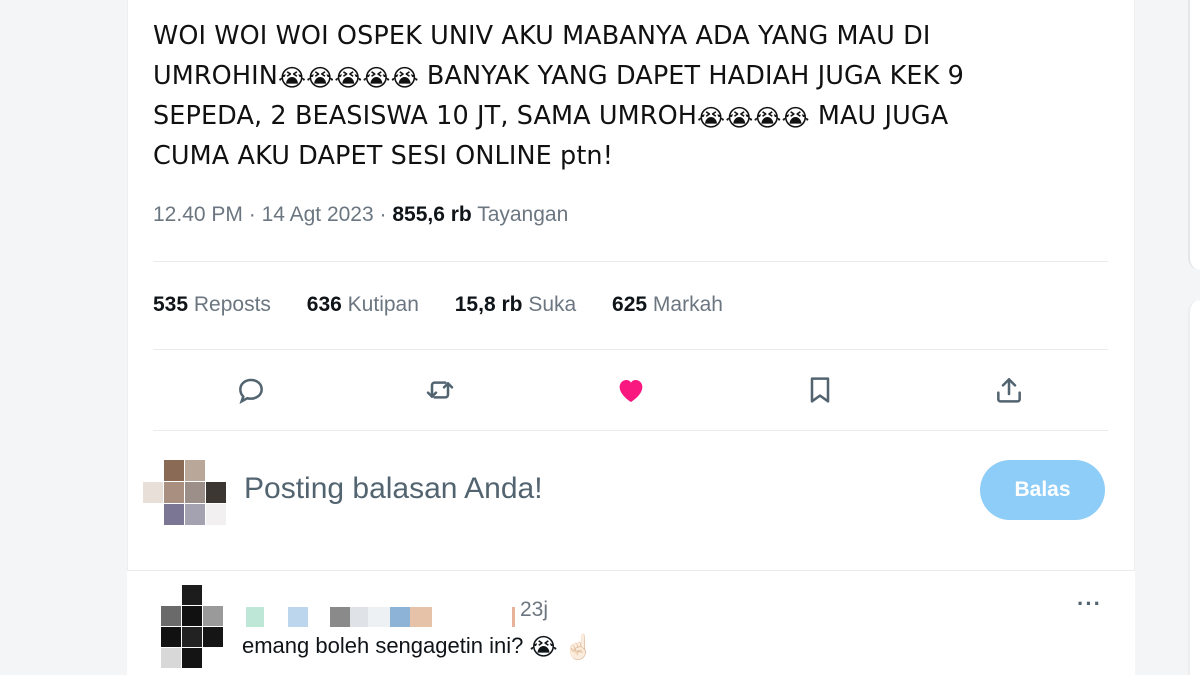  Describe the element at coordinates (879, 116) in the screenshot. I see `tweet-line-3-end: MAU JUGA` at that location.